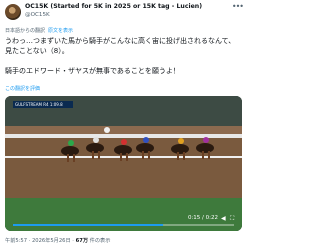  Describe the element at coordinates (238, 6) in the screenshot. I see `more-dots-icon: •••` at that location.